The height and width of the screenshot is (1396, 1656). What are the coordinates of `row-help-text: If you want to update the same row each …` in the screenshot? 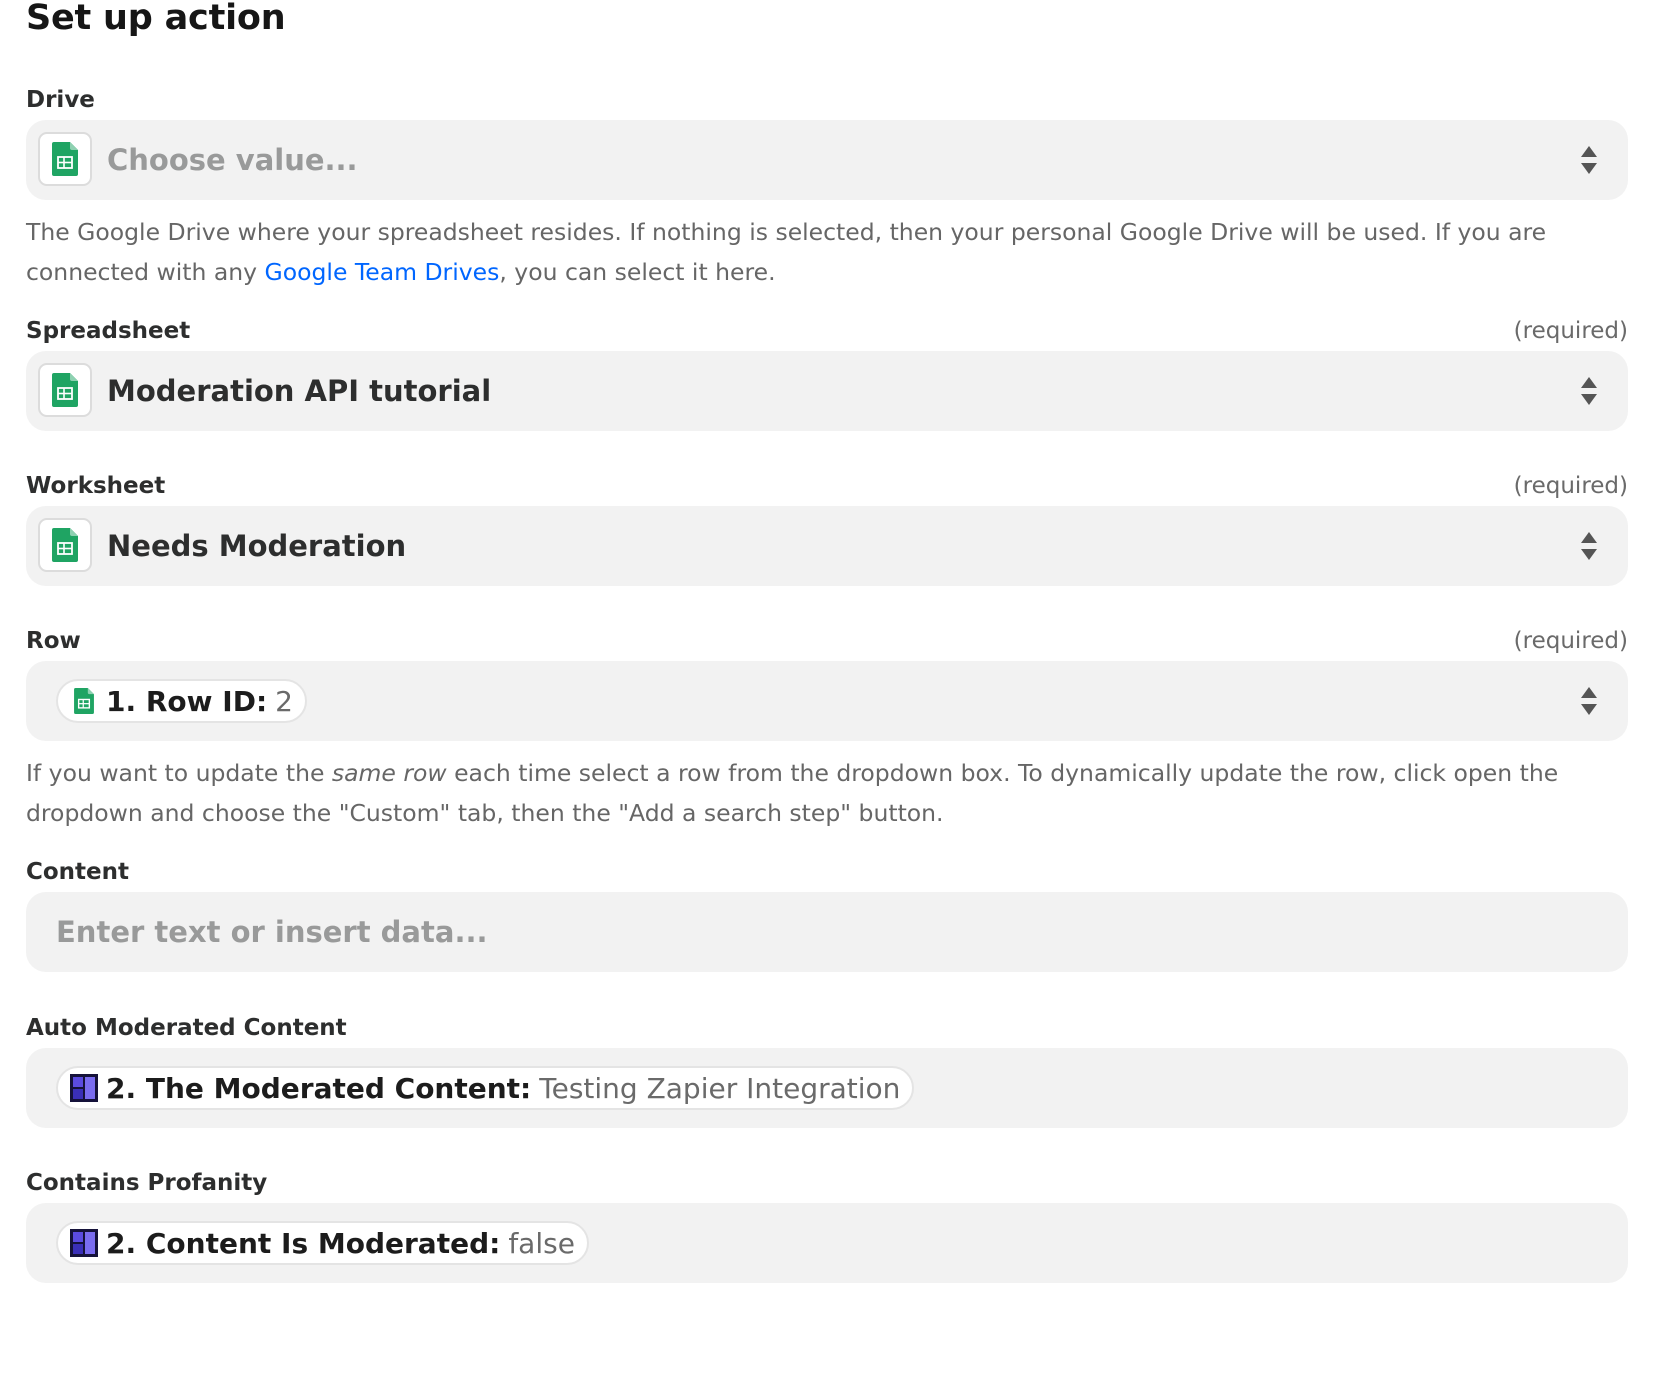 It's located at (792, 793).